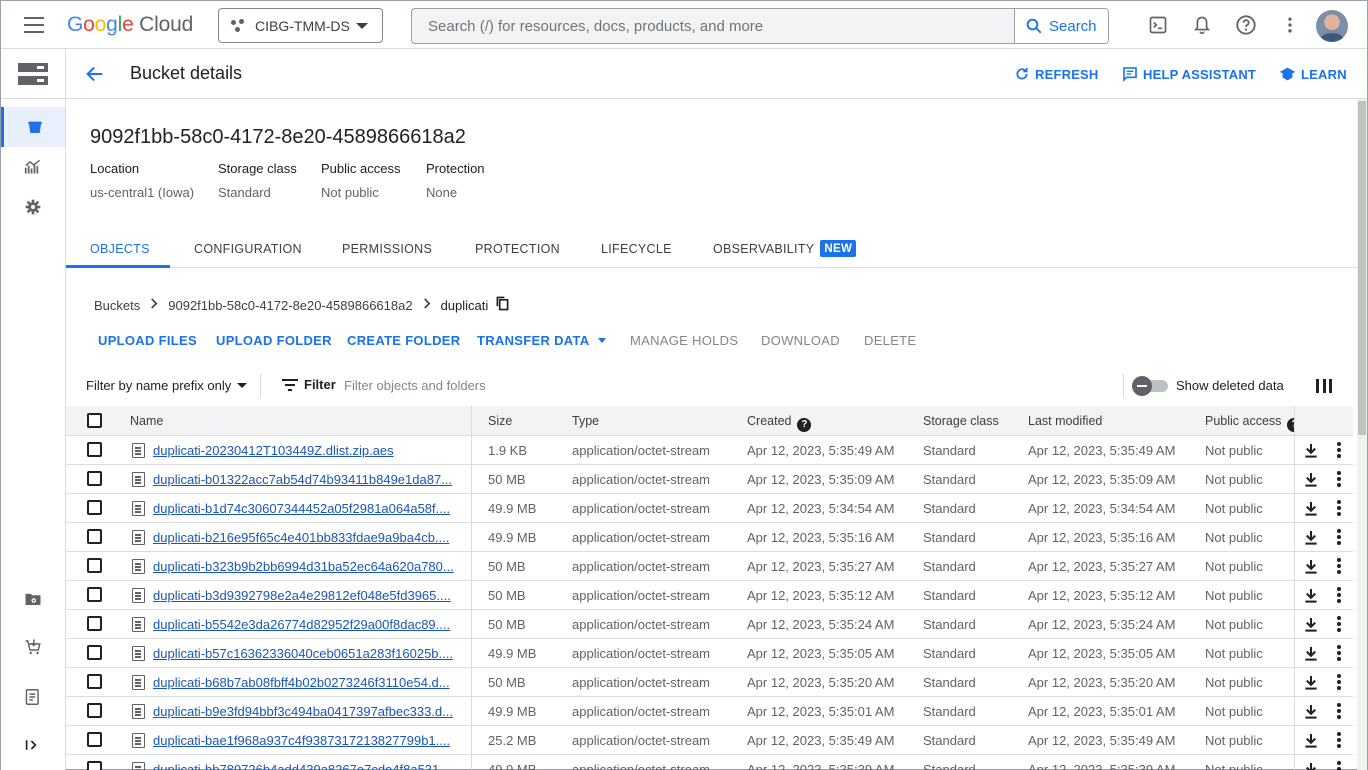 This screenshot has width=1368, height=770. I want to click on col-name: Name, so click(146, 421).